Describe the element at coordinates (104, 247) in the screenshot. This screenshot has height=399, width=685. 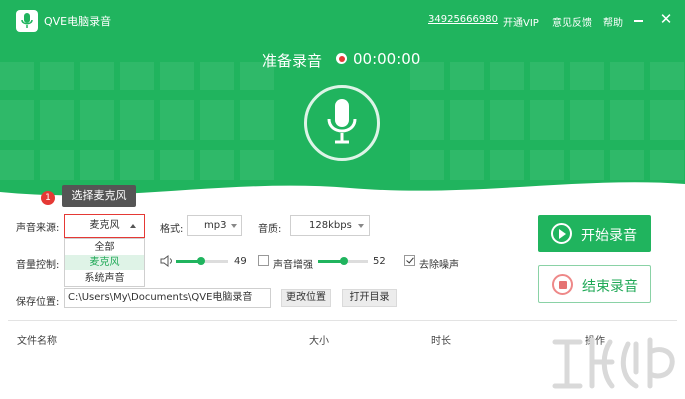
I see `source-option-all: 全部` at that location.